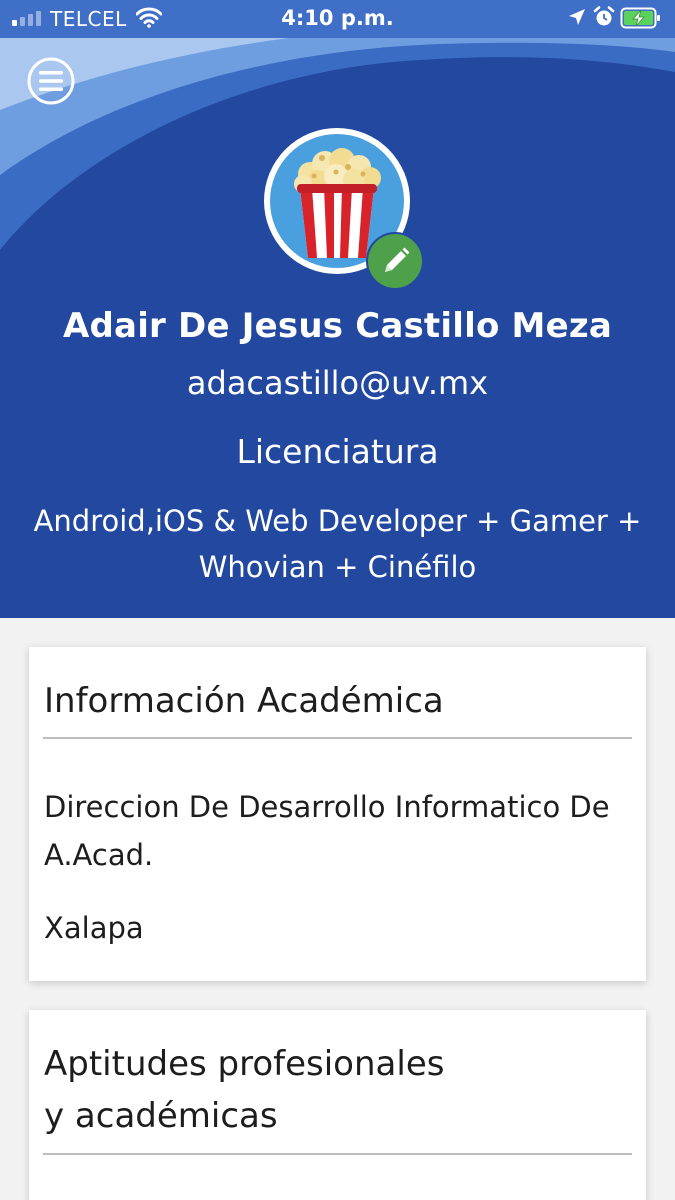 This screenshot has width=675, height=1200. Describe the element at coordinates (244, 701) in the screenshot. I see `academic-card-title: Información Académica` at that location.